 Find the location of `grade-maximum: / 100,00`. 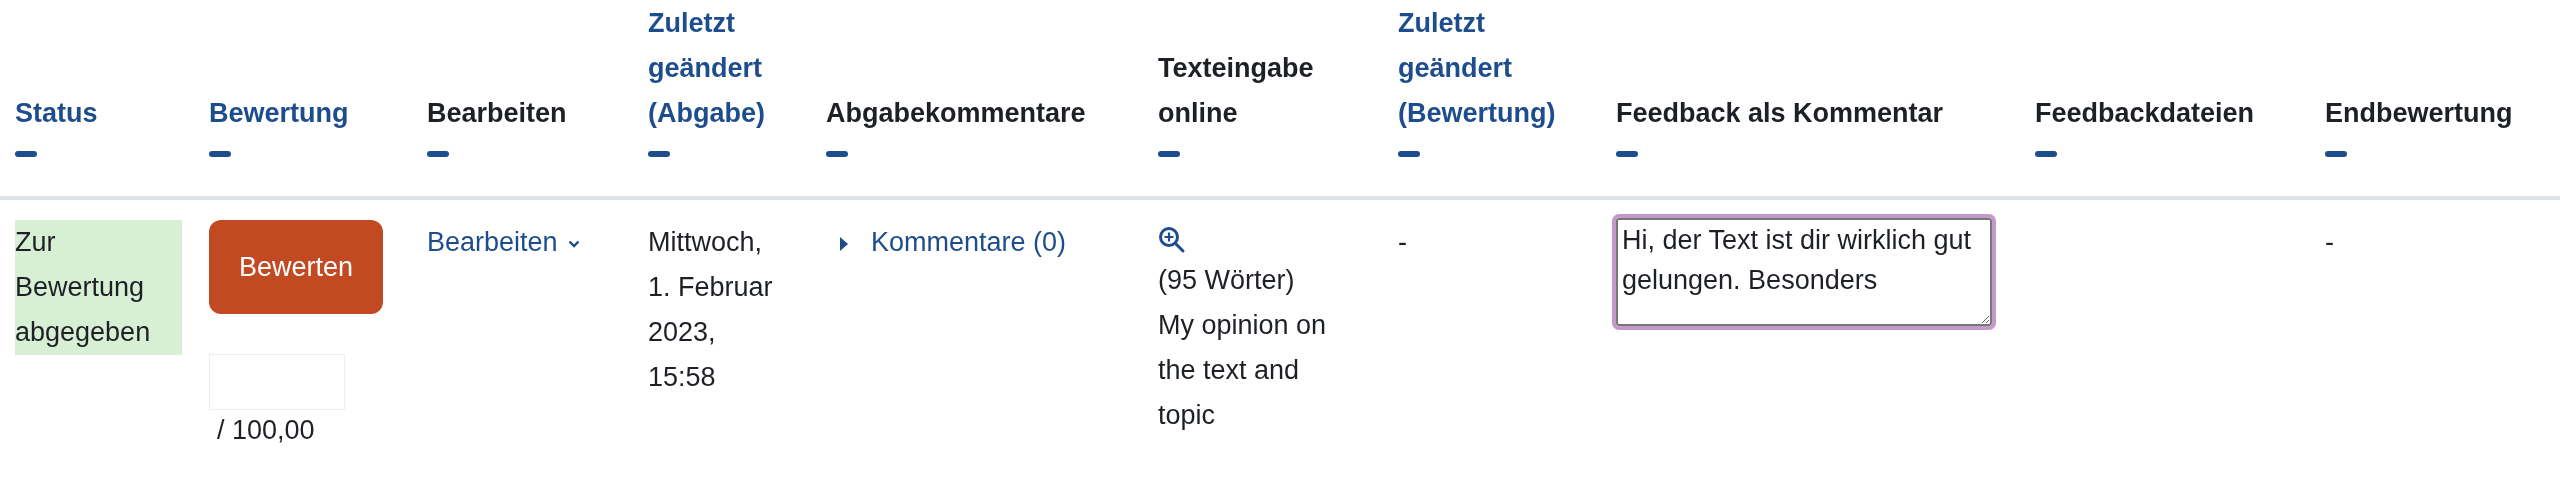

grade-maximum: / 100,00 is located at coordinates (266, 430).